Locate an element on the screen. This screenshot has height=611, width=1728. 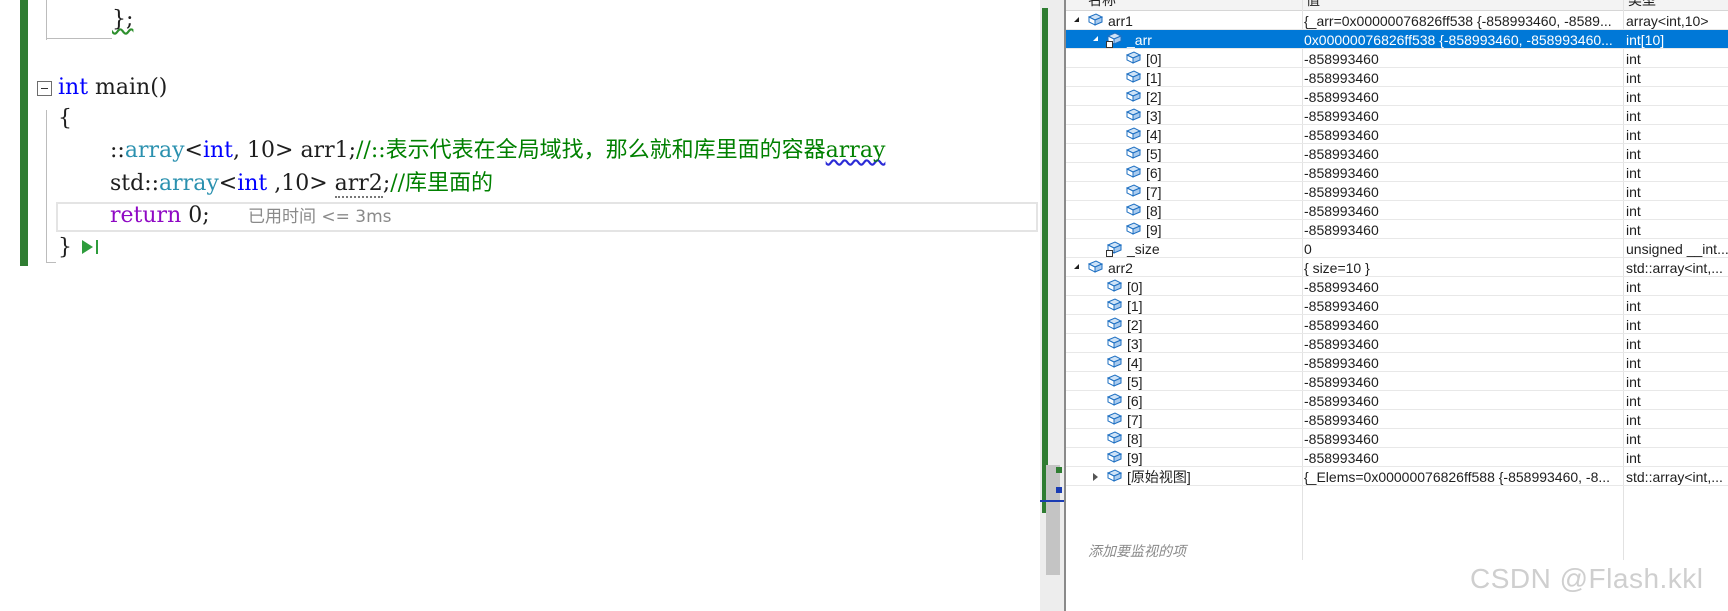
watch-row-name: _size is located at coordinates (1143, 249).